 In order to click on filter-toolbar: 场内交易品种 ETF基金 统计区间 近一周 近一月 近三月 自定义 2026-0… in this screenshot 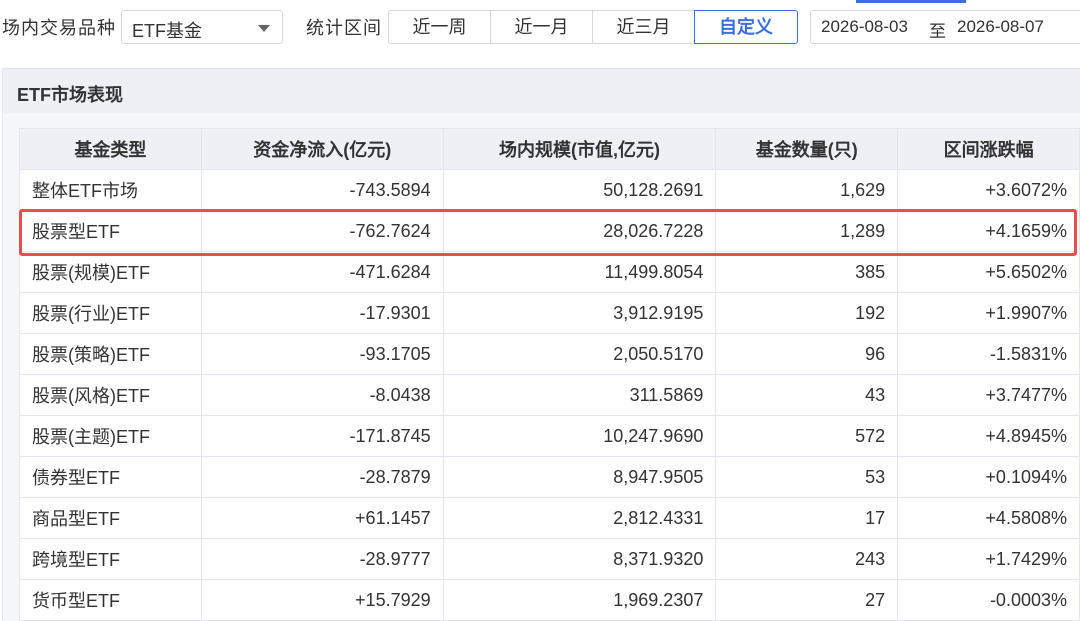, I will do `click(540, 28)`.